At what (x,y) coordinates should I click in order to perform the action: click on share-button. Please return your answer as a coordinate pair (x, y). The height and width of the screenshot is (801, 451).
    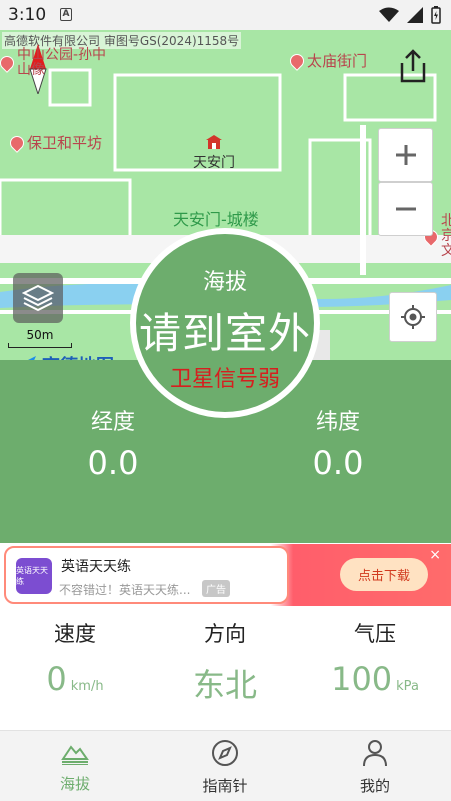
    Looking at the image, I should click on (413, 66).